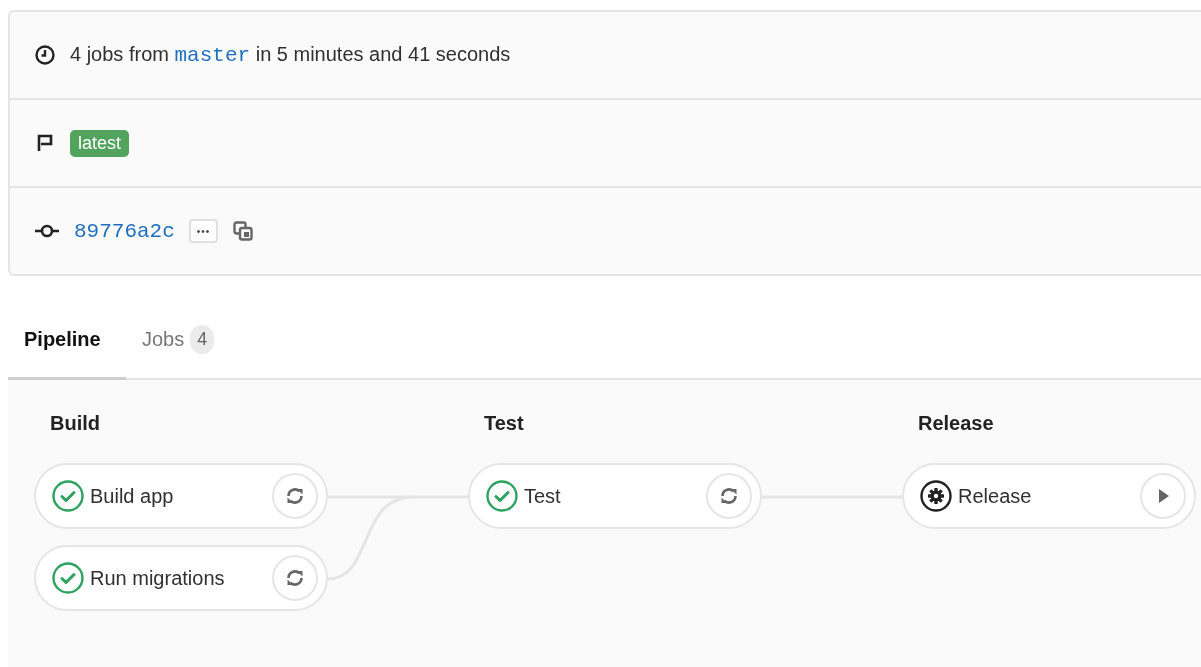  I want to click on jobs-count-badge: 4, so click(202, 339).